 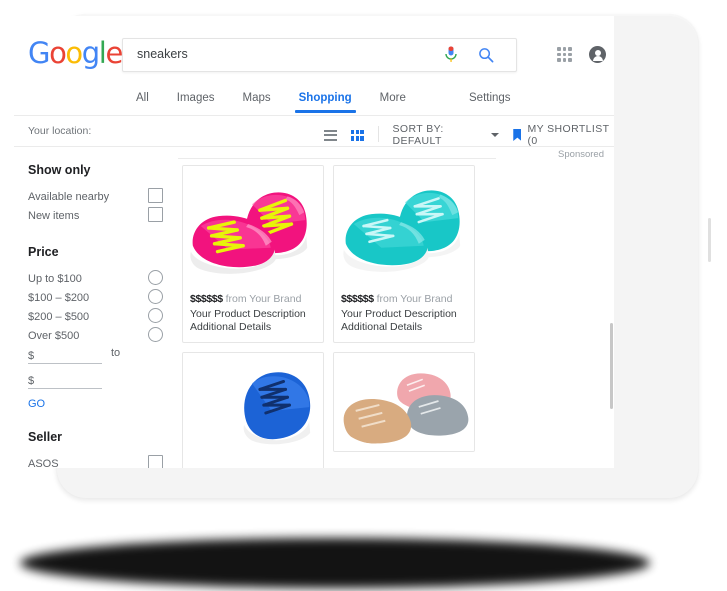 What do you see at coordinates (103, 315) in the screenshot?
I see `filter-price-200-500: $200 – $500` at bounding box center [103, 315].